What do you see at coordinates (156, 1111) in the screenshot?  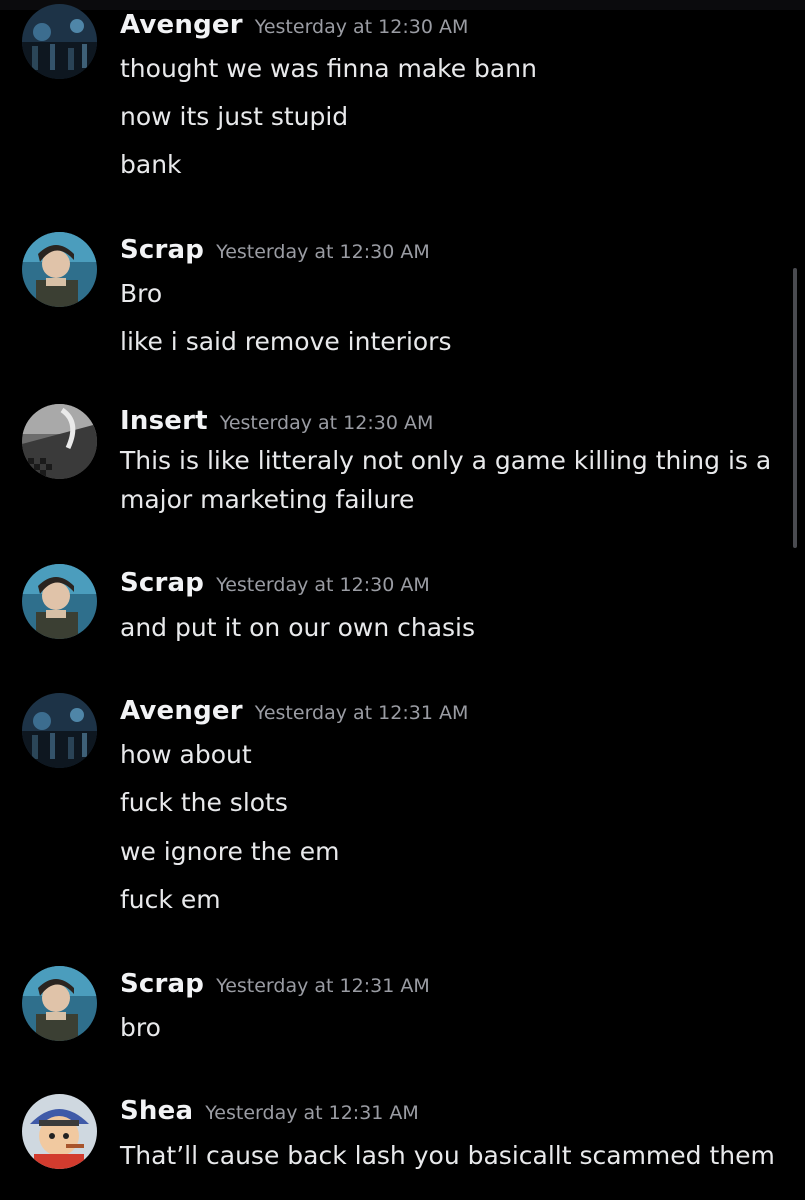 I see `author-name: Shea` at bounding box center [156, 1111].